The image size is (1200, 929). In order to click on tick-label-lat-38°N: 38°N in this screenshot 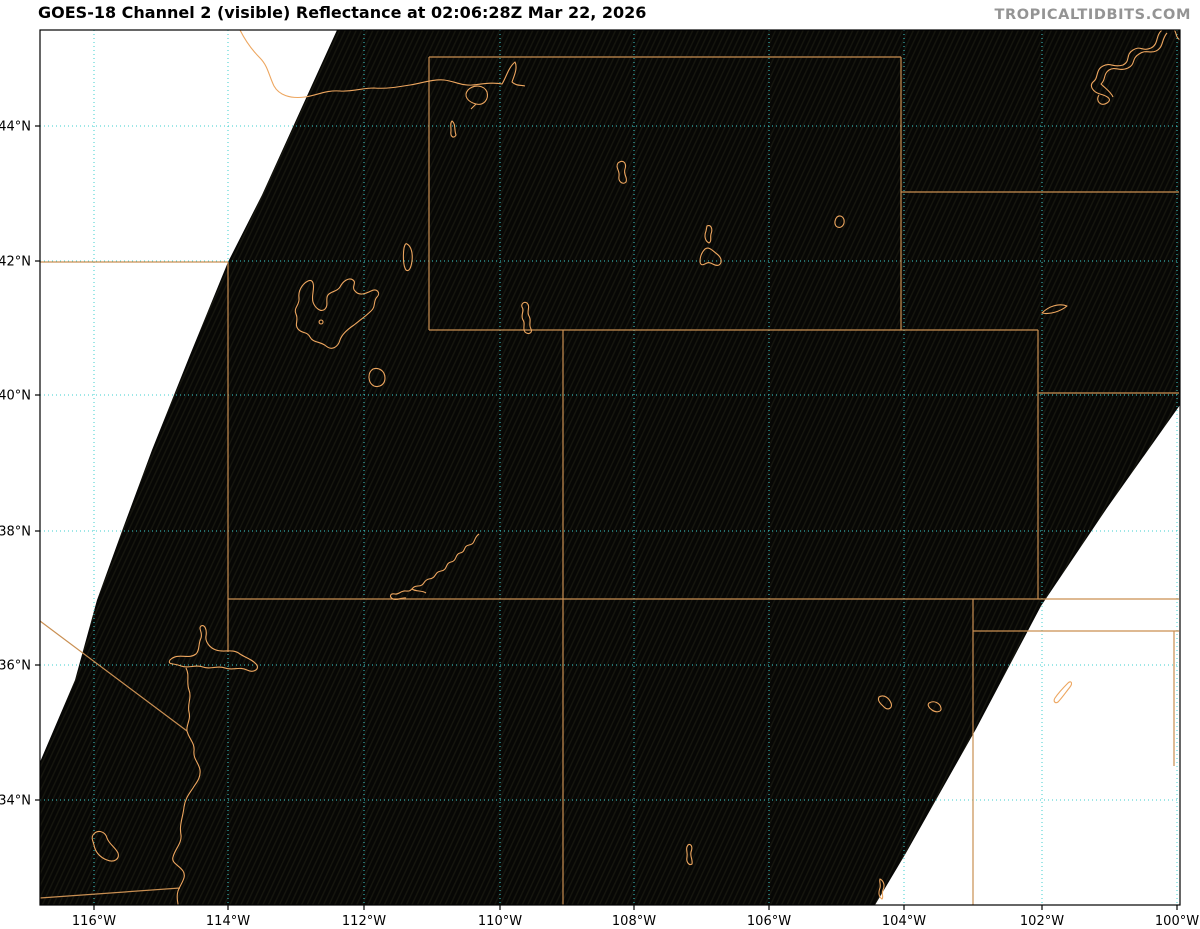, I will do `click(15, 532)`.